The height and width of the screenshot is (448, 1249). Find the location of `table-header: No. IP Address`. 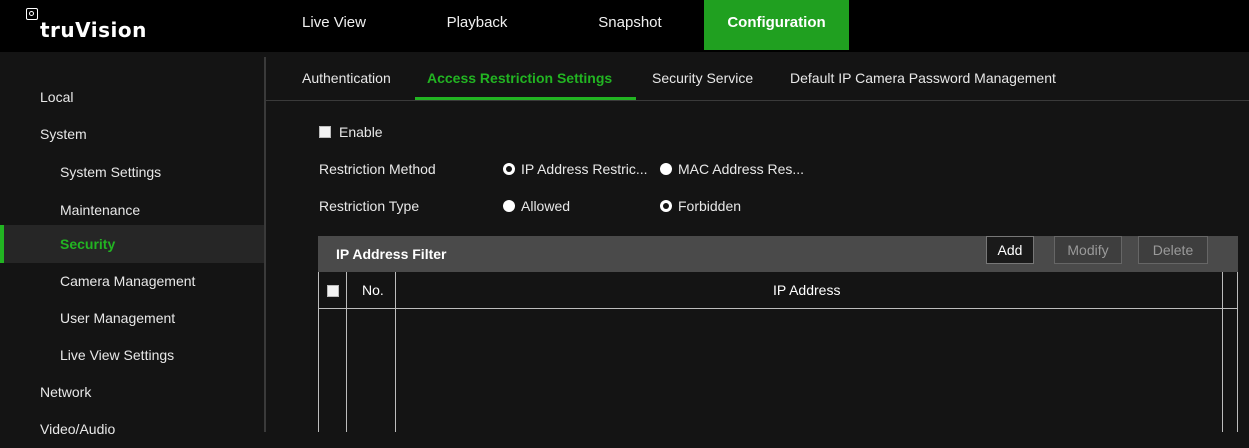

table-header: No. IP Address is located at coordinates (778, 290).